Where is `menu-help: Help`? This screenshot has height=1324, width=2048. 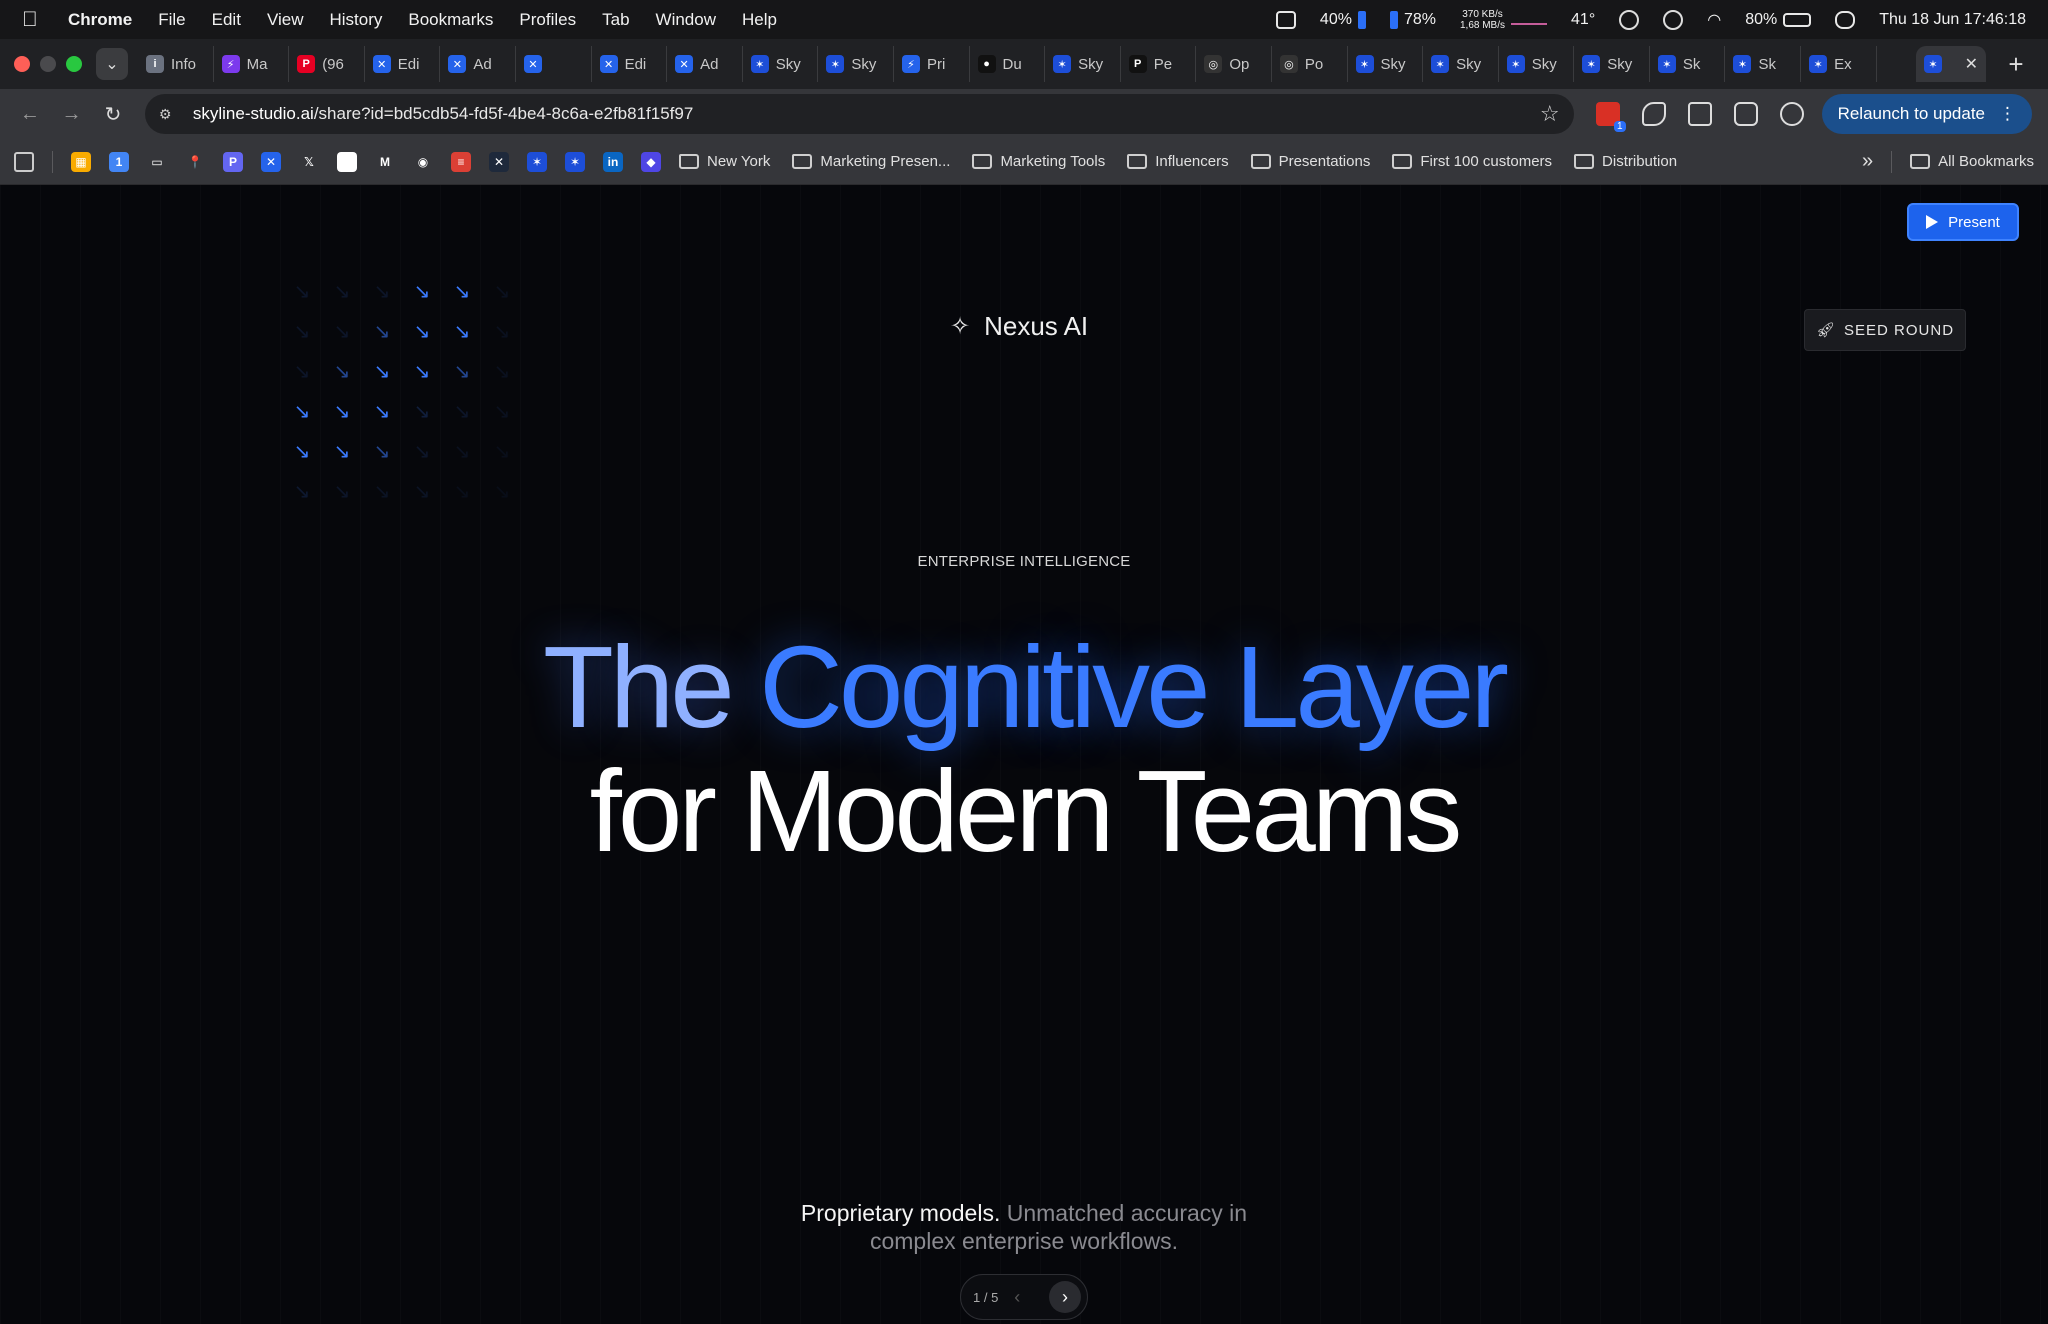 menu-help: Help is located at coordinates (759, 20).